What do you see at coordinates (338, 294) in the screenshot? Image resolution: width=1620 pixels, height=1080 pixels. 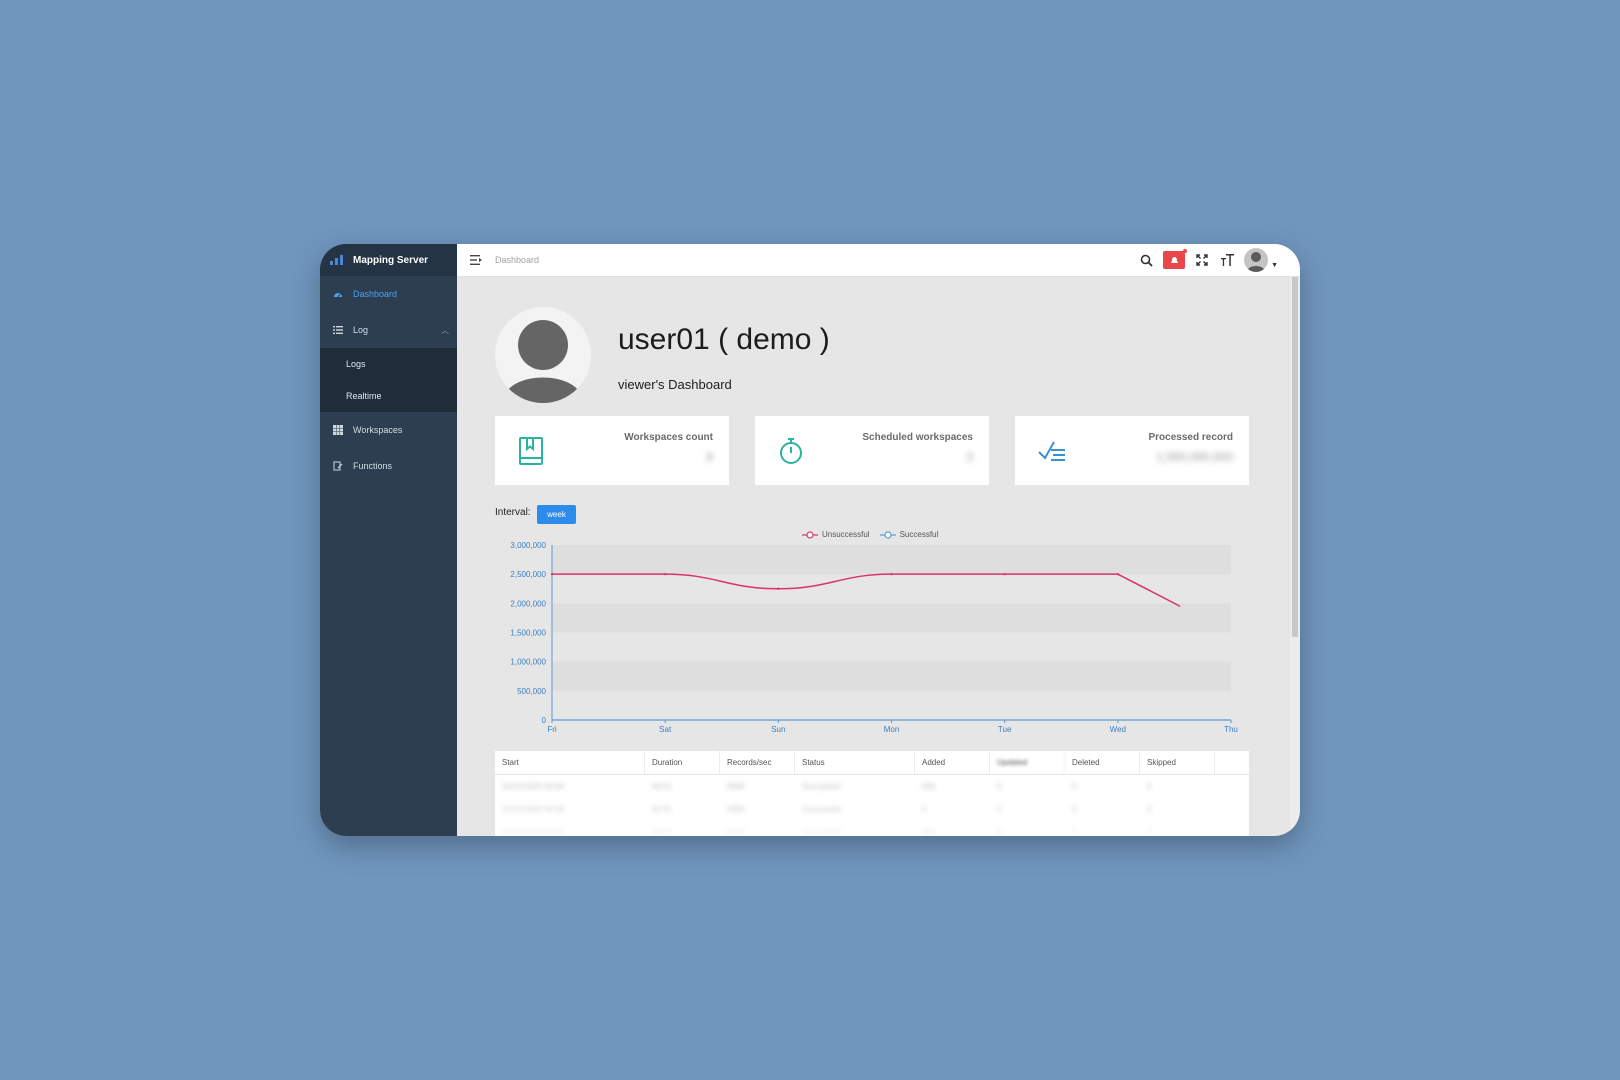 I see `dashboard-icon` at bounding box center [338, 294].